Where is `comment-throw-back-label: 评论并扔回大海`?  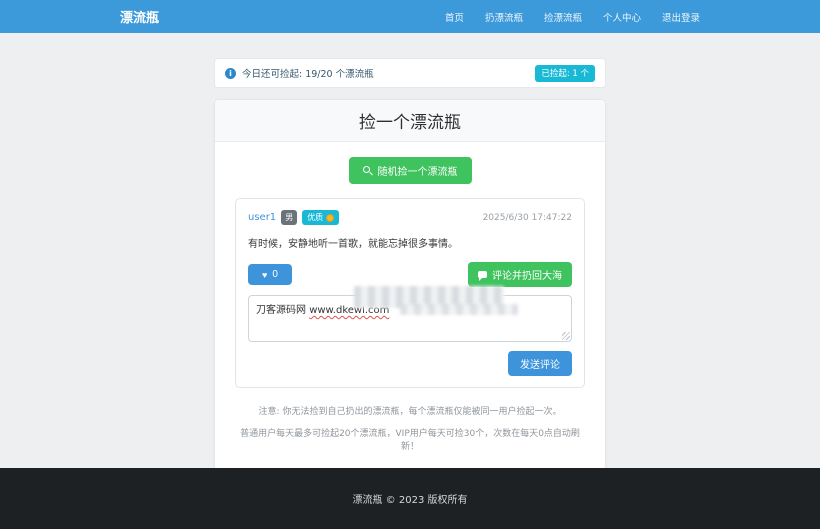 comment-throw-back-label: 评论并扔回大海 is located at coordinates (527, 276).